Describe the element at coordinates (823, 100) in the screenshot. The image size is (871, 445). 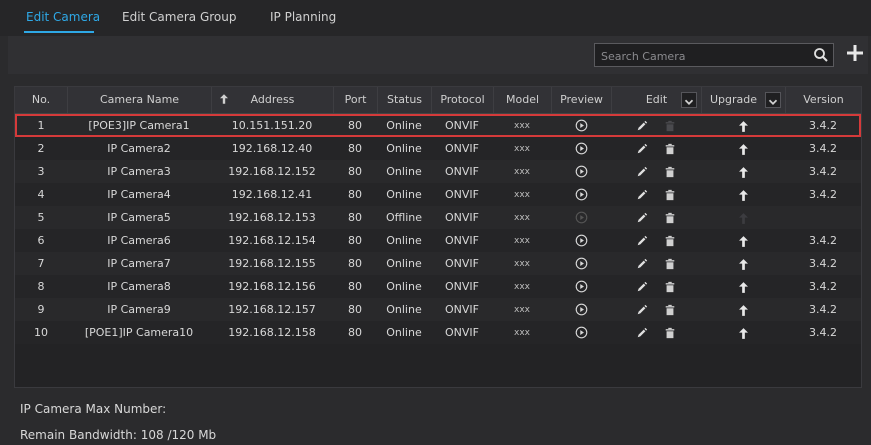
I see `column-header-version: Version` at that location.